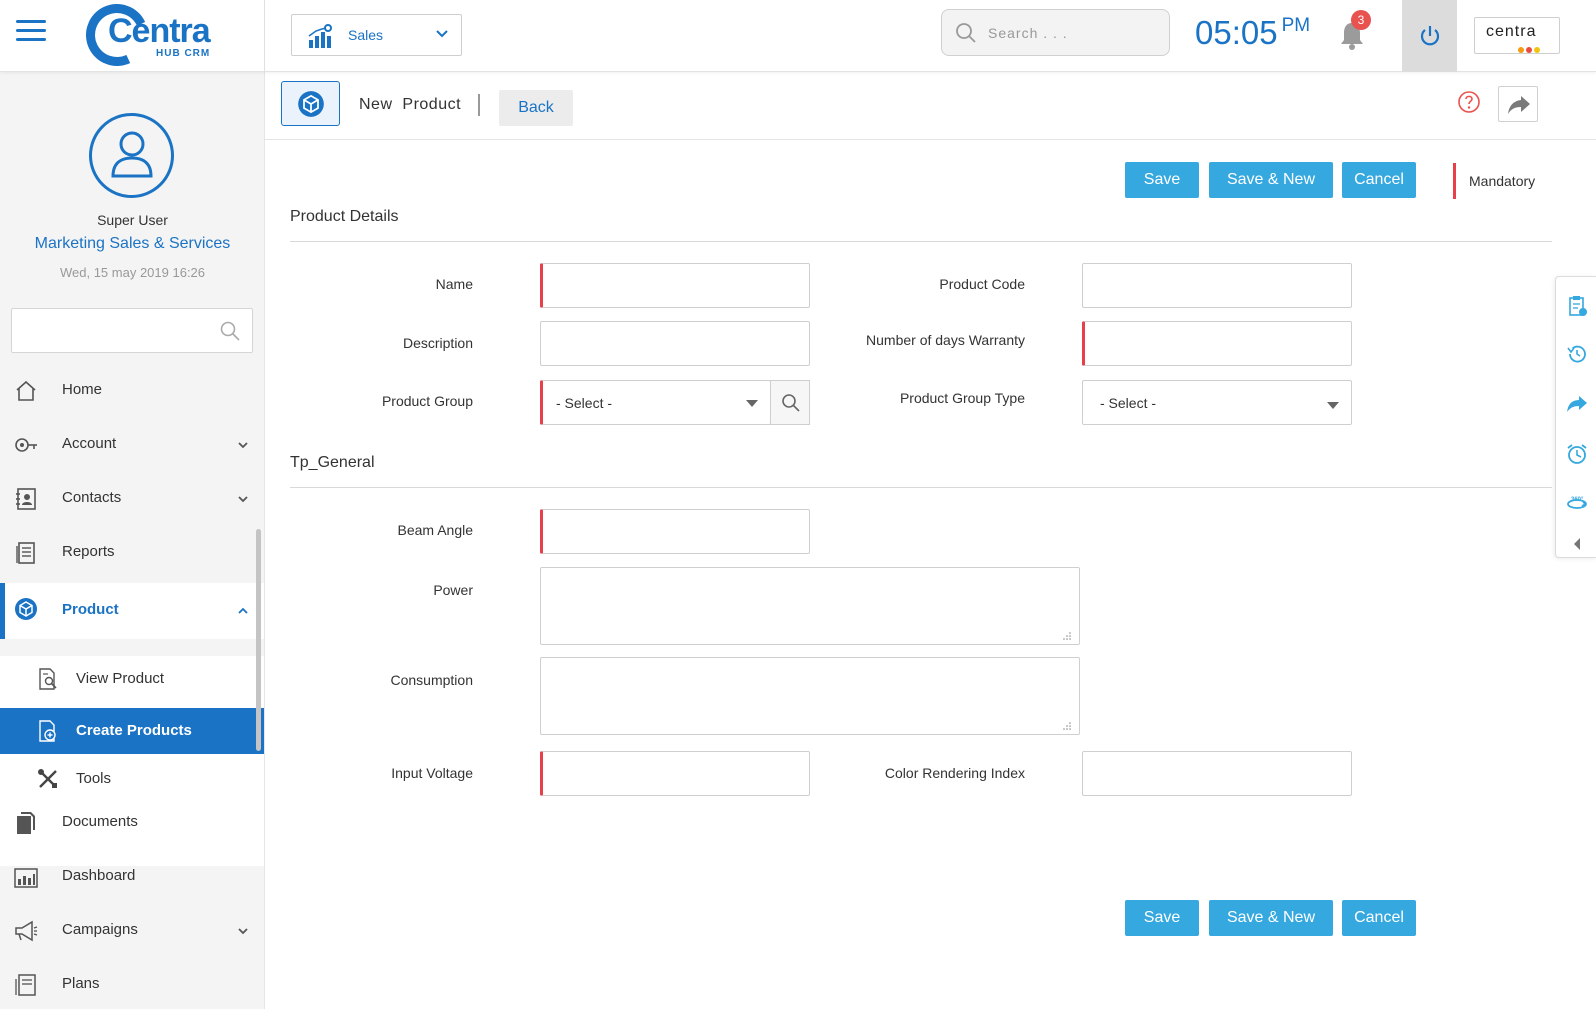 The image size is (1596, 1009). I want to click on color-rendering-index-input, so click(1217, 773).